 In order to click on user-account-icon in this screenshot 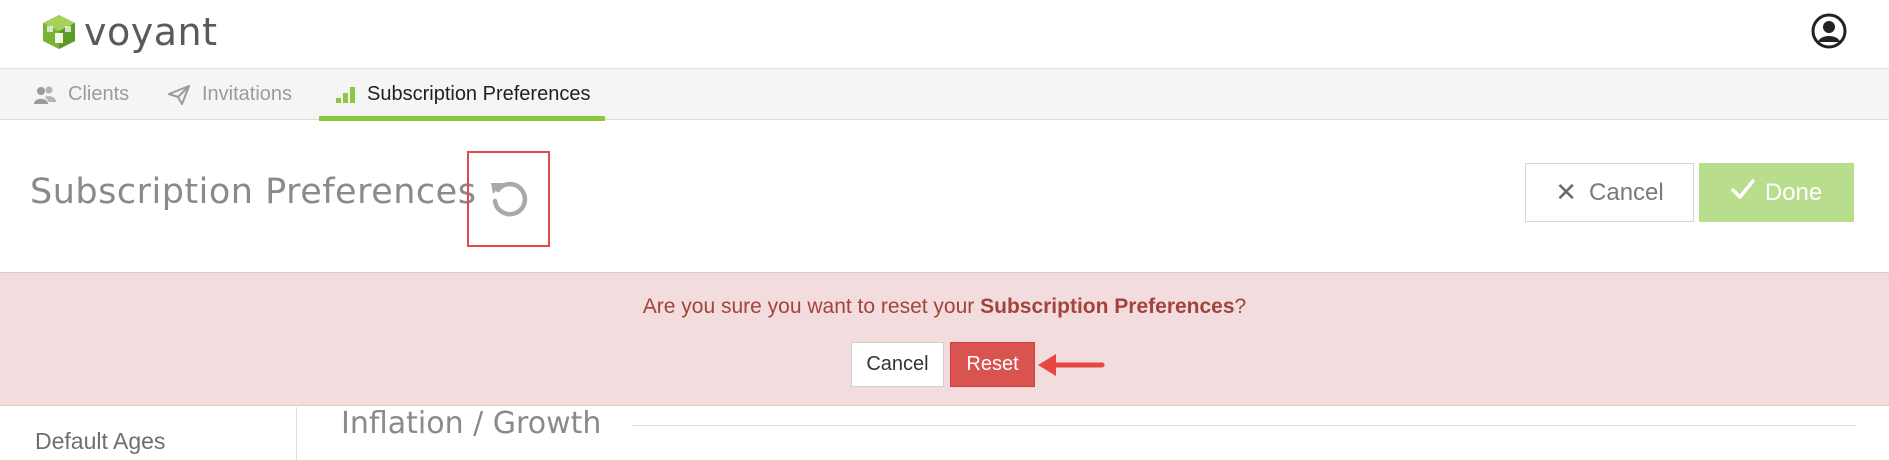, I will do `click(1829, 31)`.